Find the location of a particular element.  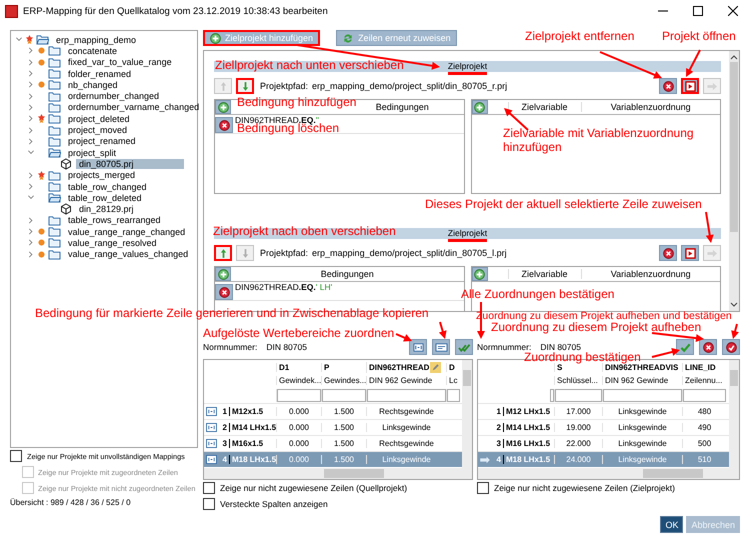

table-cell: Rechtsgewinde is located at coordinates (406, 411).